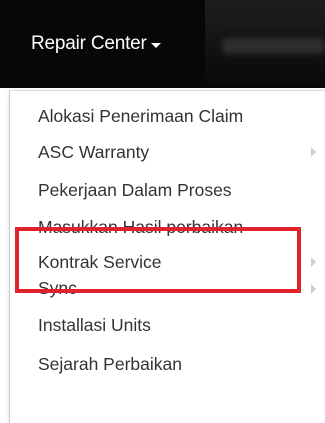  Describe the element at coordinates (141, 115) in the screenshot. I see `menu-item-label: Alokasi Penerimaan Claim` at that location.